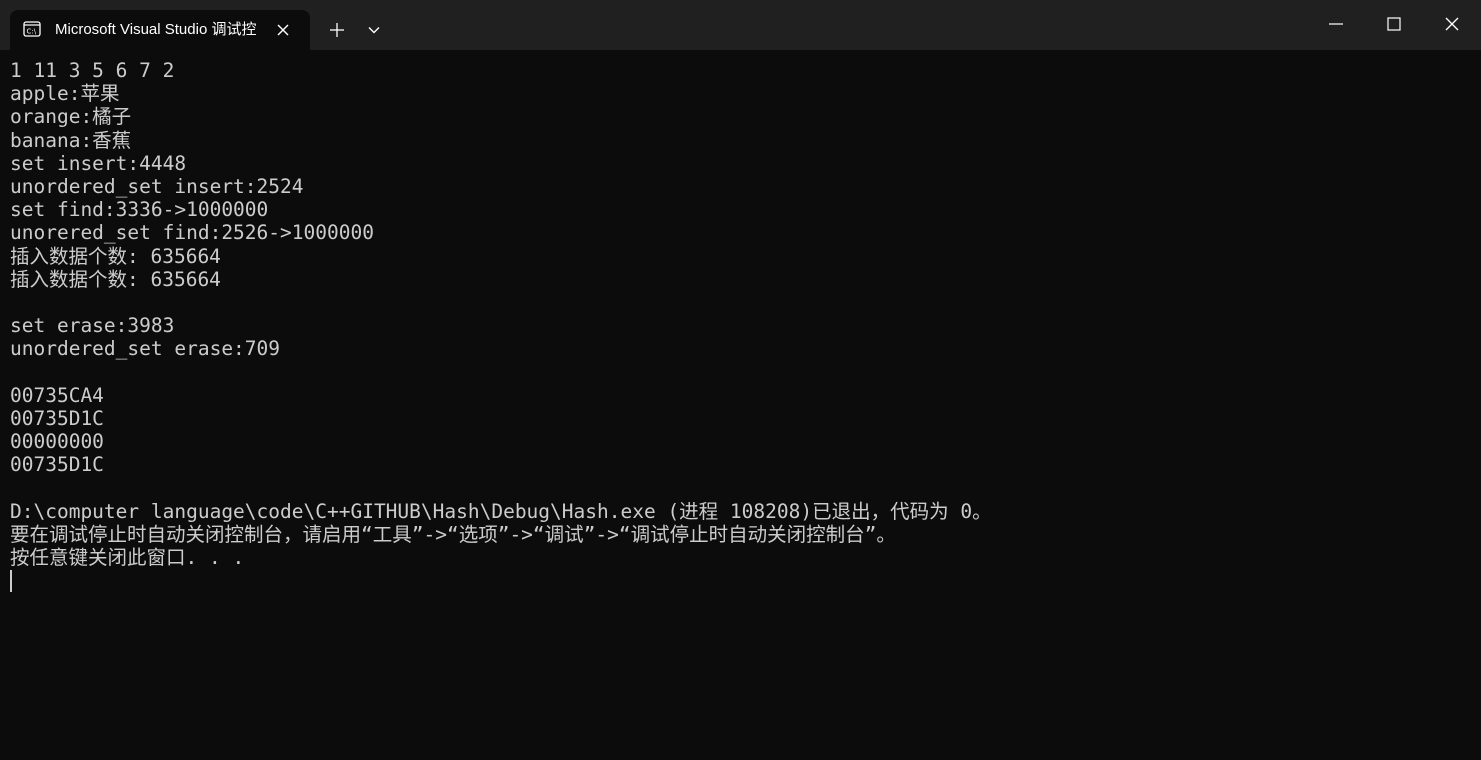  I want to click on title-bar: C:\ Microsoft Visual Studio 调试控, so click(740, 25).